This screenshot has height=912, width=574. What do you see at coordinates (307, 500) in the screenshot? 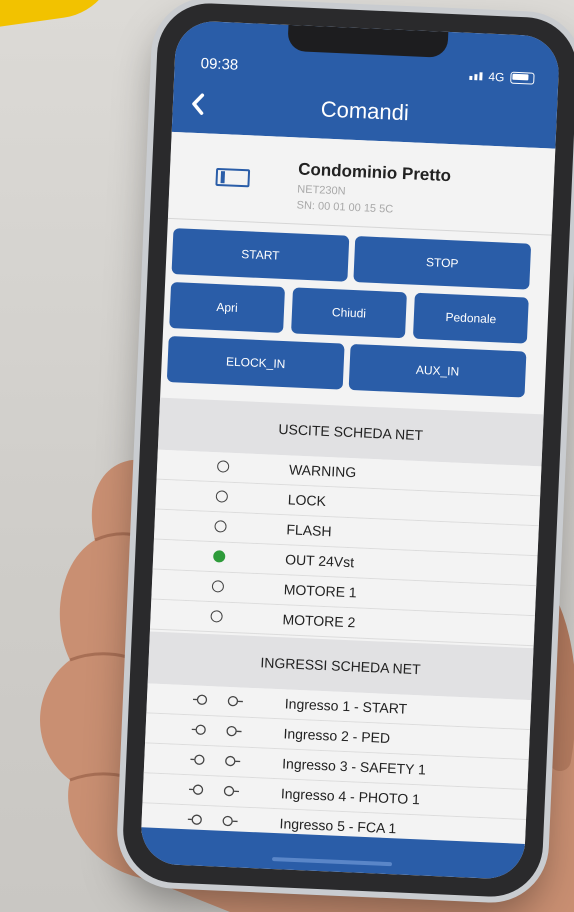
I see `output-label: LOCK` at bounding box center [307, 500].